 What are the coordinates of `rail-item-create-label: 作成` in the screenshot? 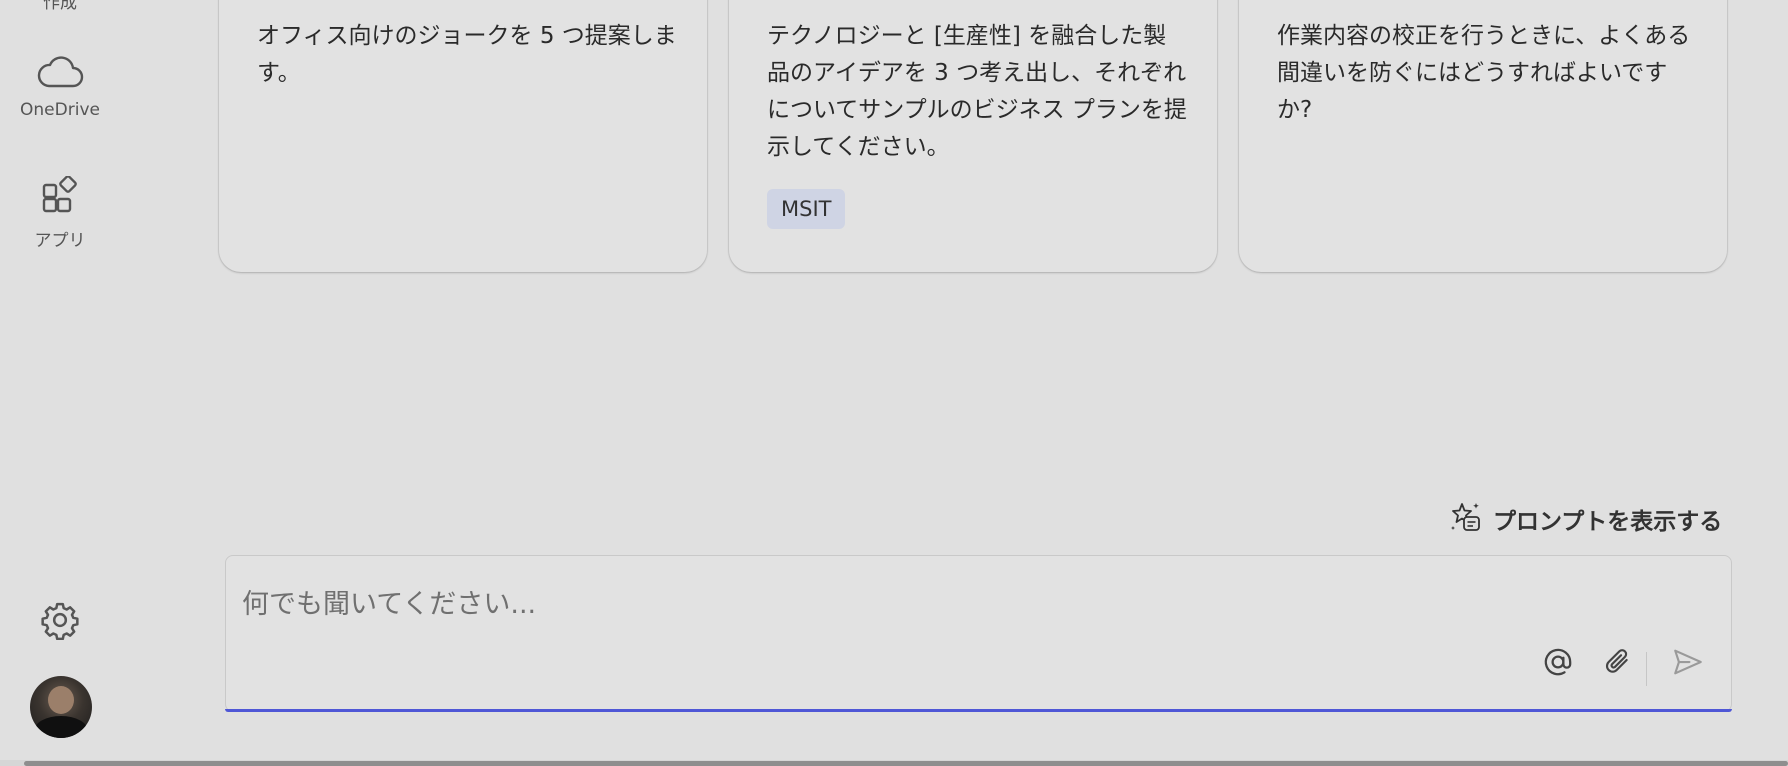 It's located at (60, 6).